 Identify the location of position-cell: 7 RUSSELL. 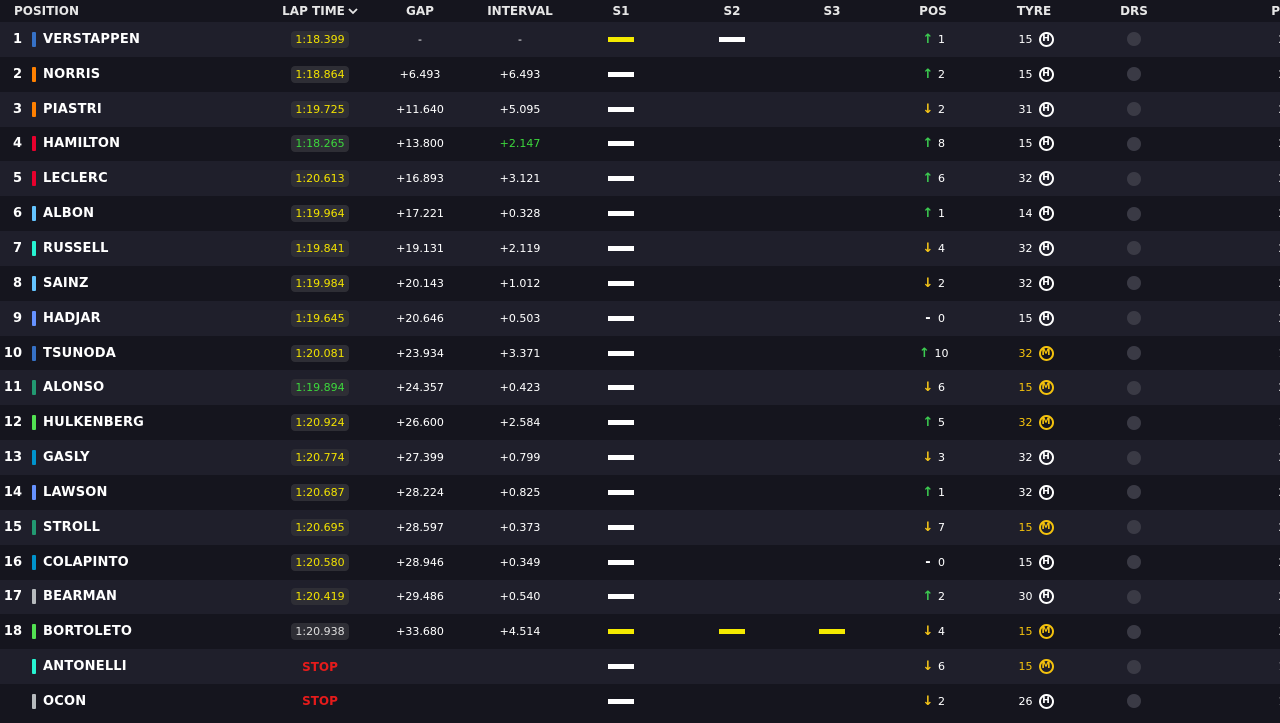
(140, 248).